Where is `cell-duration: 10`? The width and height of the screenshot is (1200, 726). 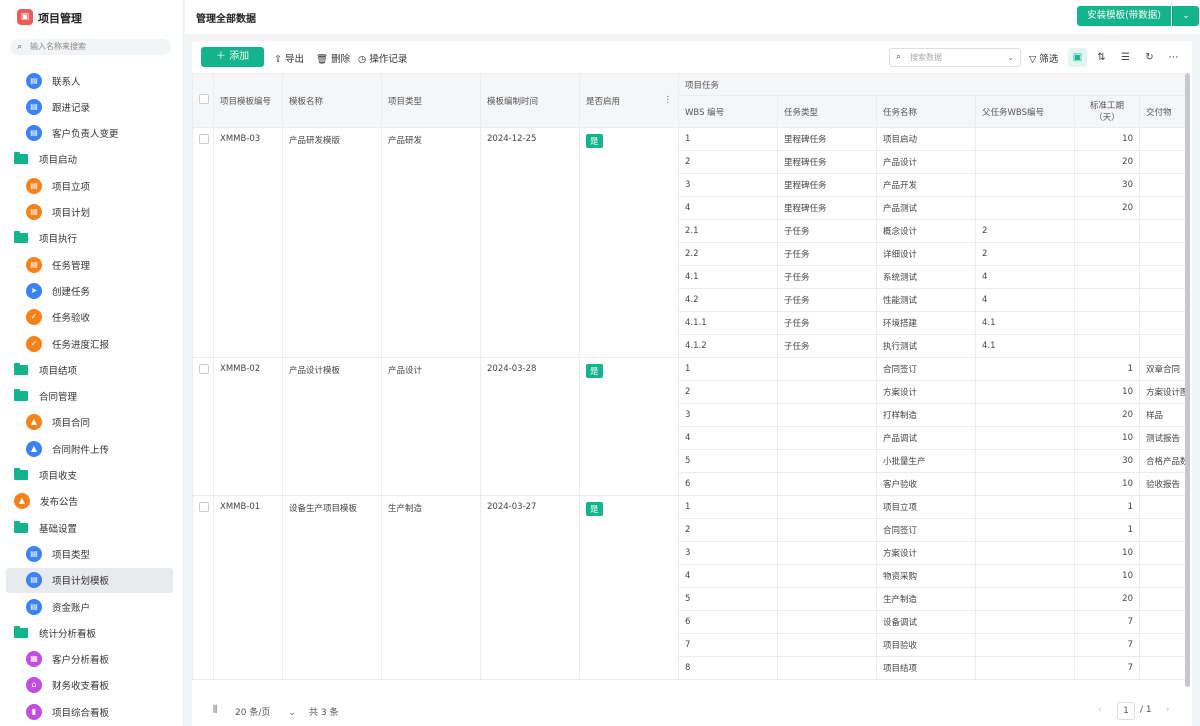 cell-duration: 10 is located at coordinates (1107, 484).